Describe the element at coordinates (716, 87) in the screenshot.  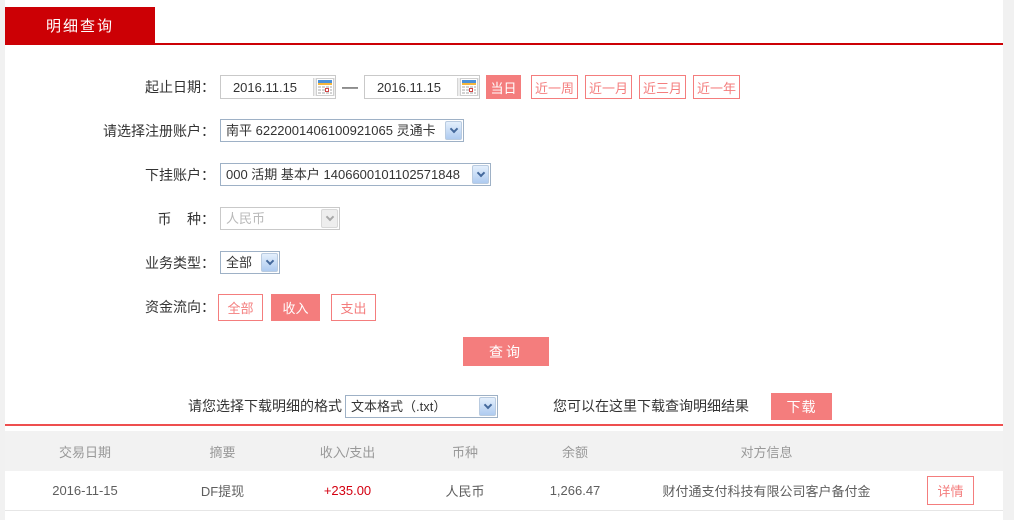
I see `quick-range-button-year: 近一年` at that location.